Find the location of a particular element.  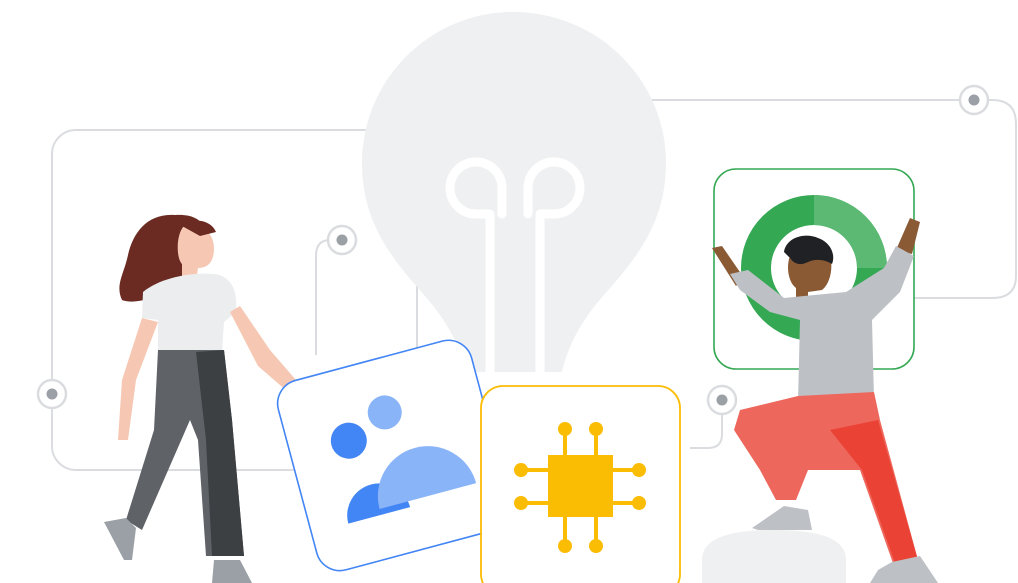

chip-card is located at coordinates (580, 484).